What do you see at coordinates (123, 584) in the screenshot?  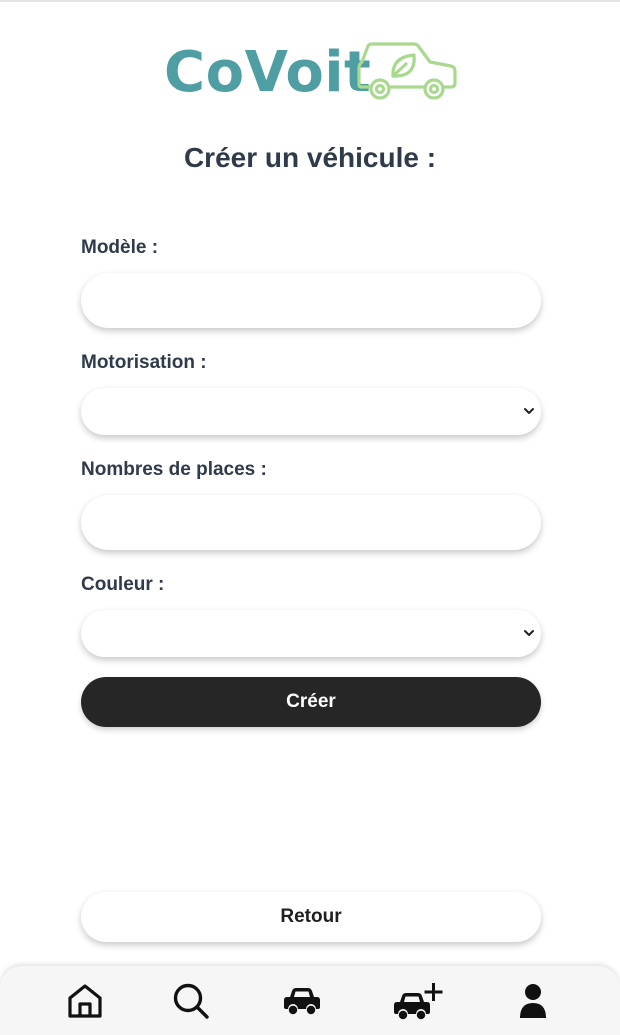 I see `color-label: Couleur :` at bounding box center [123, 584].